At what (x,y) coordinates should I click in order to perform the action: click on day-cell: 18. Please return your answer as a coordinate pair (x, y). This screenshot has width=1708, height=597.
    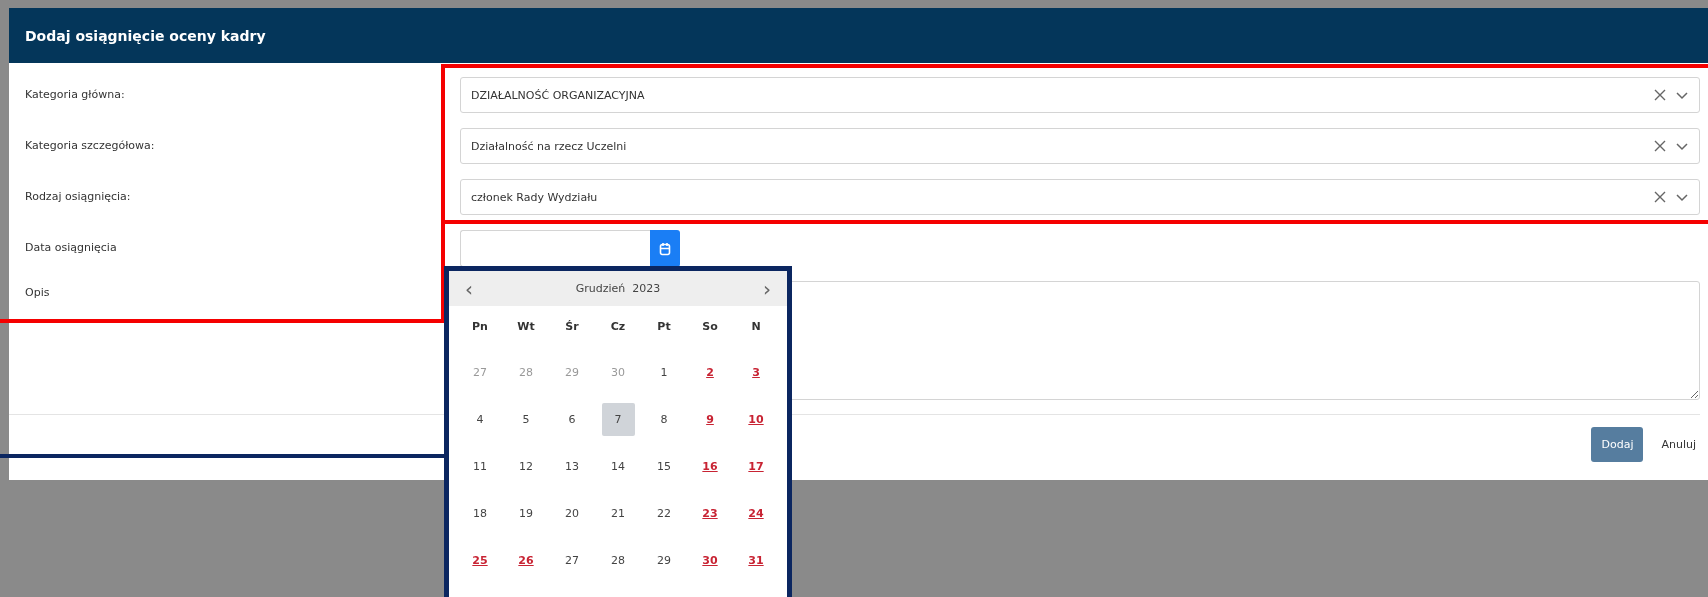
    Looking at the image, I should click on (480, 513).